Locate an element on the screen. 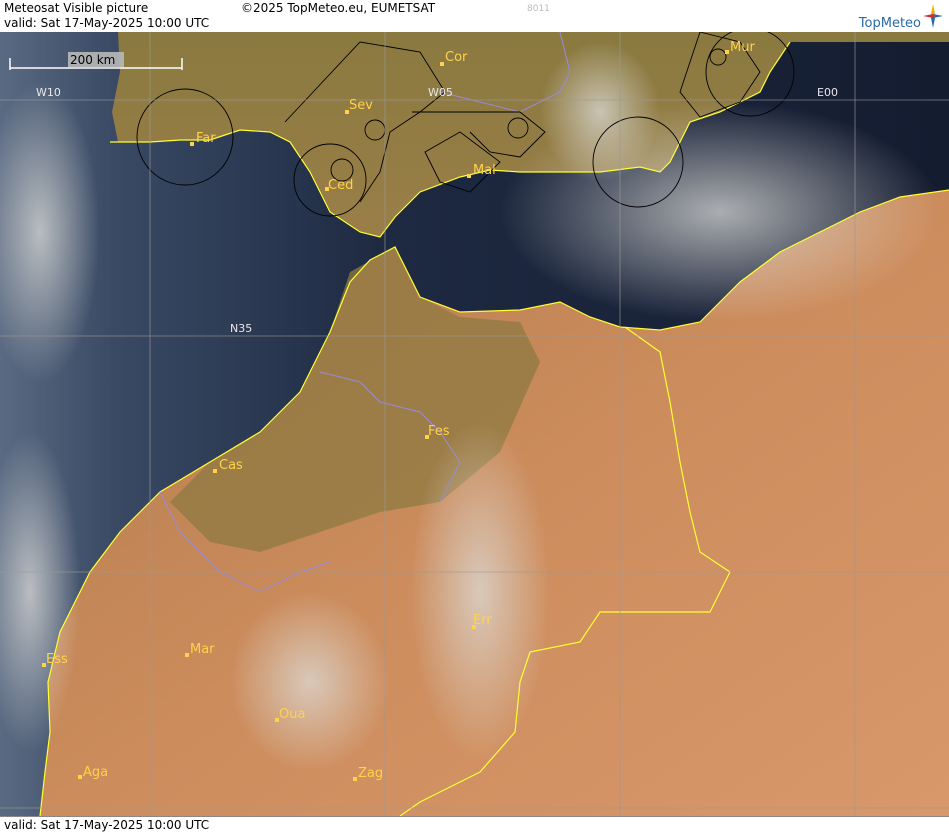 This screenshot has height=833, width=949. city-label-ced: Ced is located at coordinates (340, 185).